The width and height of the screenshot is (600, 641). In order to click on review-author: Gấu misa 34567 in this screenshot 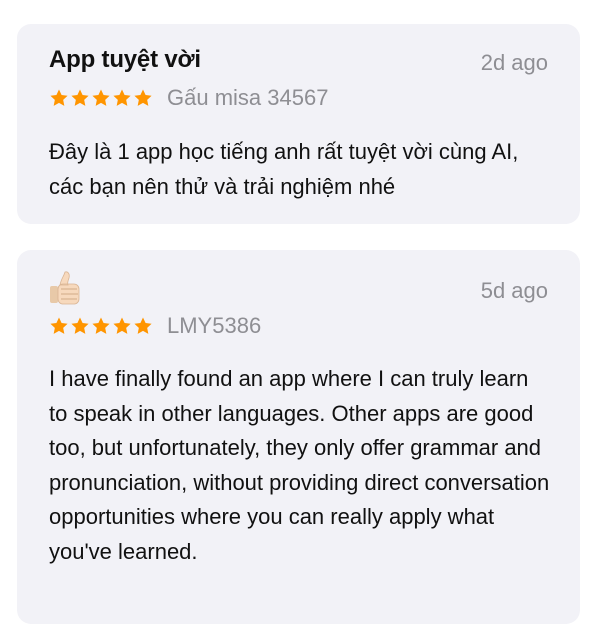, I will do `click(248, 97)`.